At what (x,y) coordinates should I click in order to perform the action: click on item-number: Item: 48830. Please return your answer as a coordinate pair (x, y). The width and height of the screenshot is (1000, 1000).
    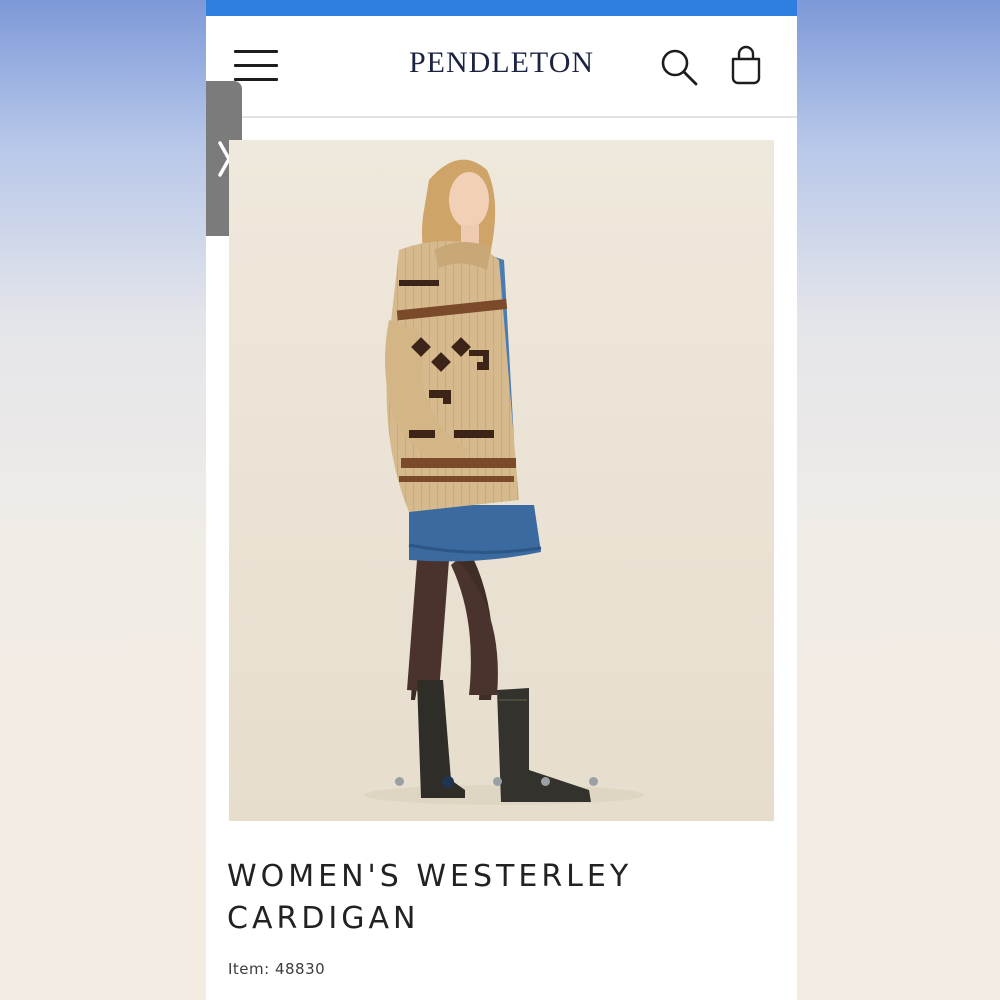
    Looking at the image, I should click on (277, 969).